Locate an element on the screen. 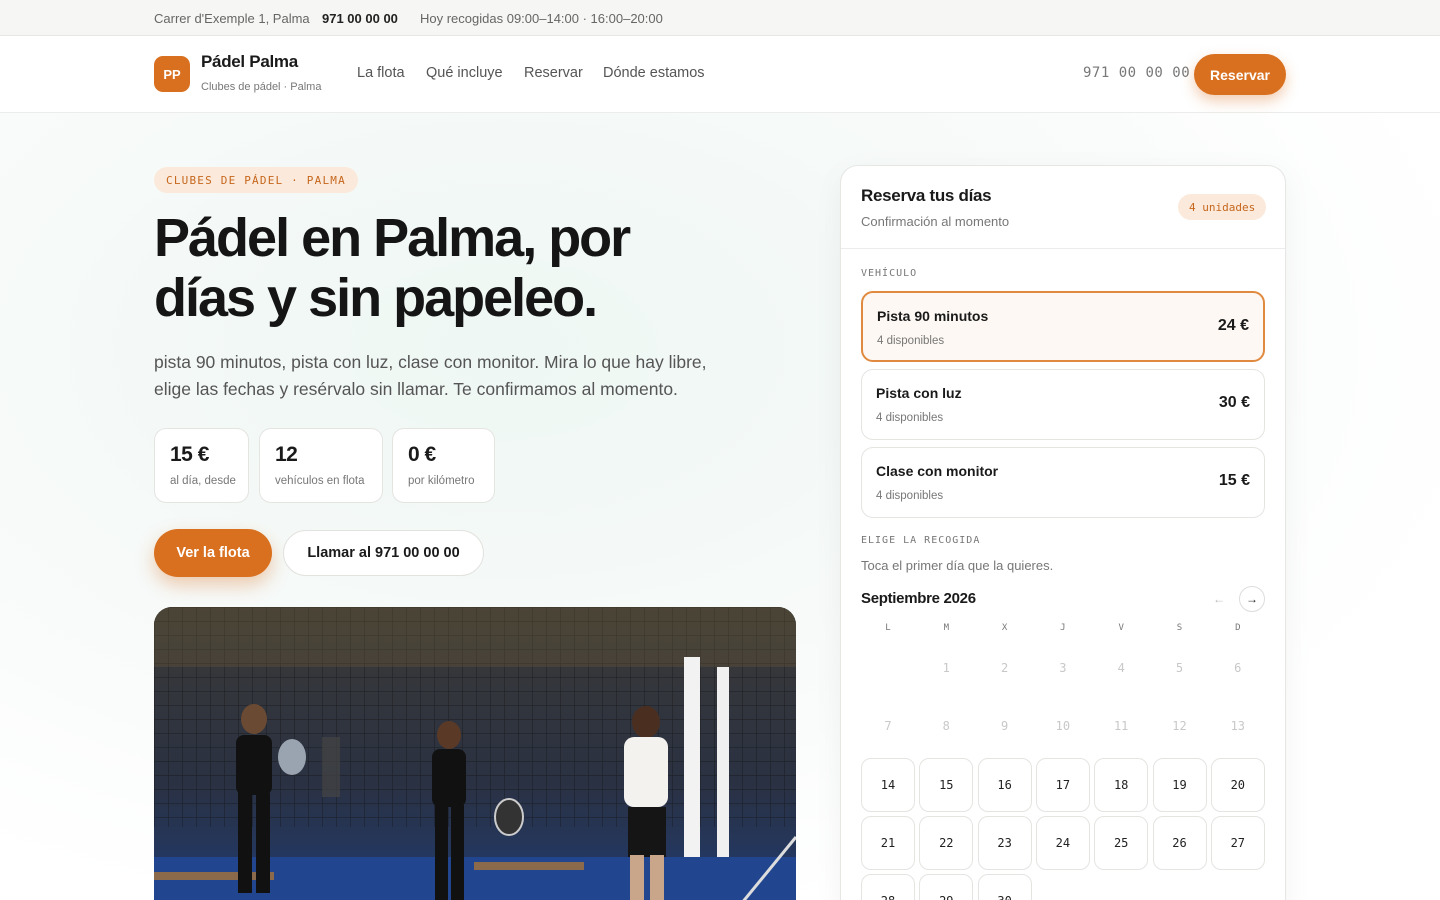 The height and width of the screenshot is (900, 1440). booking-title: Reserva tus días is located at coordinates (926, 195).